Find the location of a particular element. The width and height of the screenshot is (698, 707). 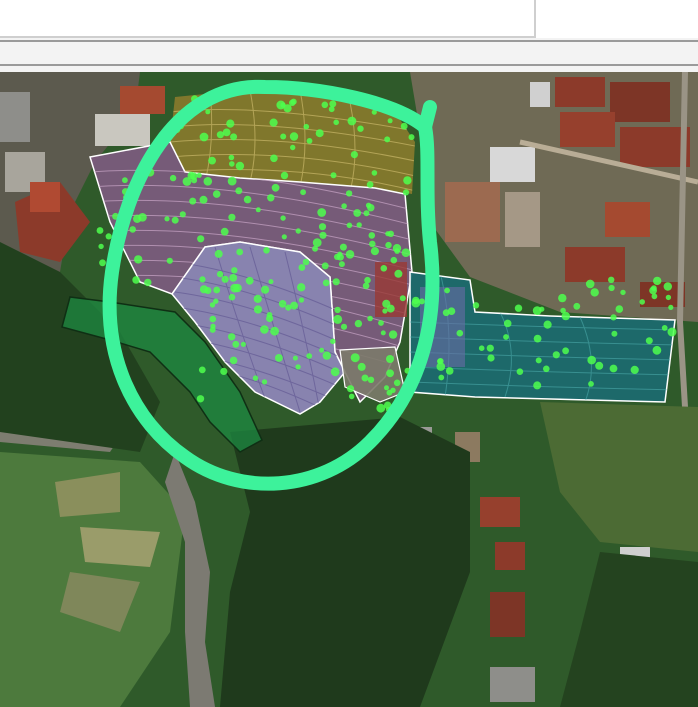

terrace-plot is located at coordinates (120, 547).